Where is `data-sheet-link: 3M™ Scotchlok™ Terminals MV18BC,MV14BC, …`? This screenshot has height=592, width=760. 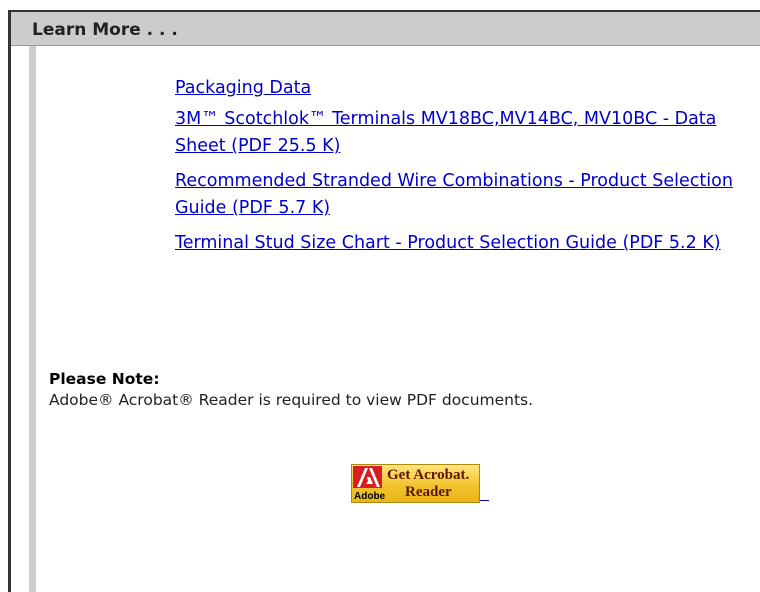
data-sheet-link: 3M™ Scotchlok™ Terminals MV18BC,MV14BC, … is located at coordinates (455, 133).